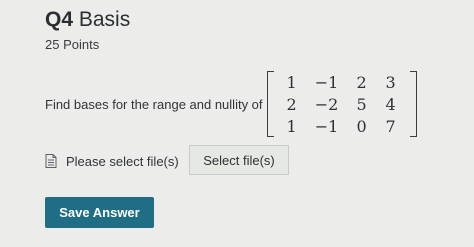 This screenshot has height=247, width=474. What do you see at coordinates (270, 104) in the screenshot?
I see `matrix-left-bracket` at bounding box center [270, 104].